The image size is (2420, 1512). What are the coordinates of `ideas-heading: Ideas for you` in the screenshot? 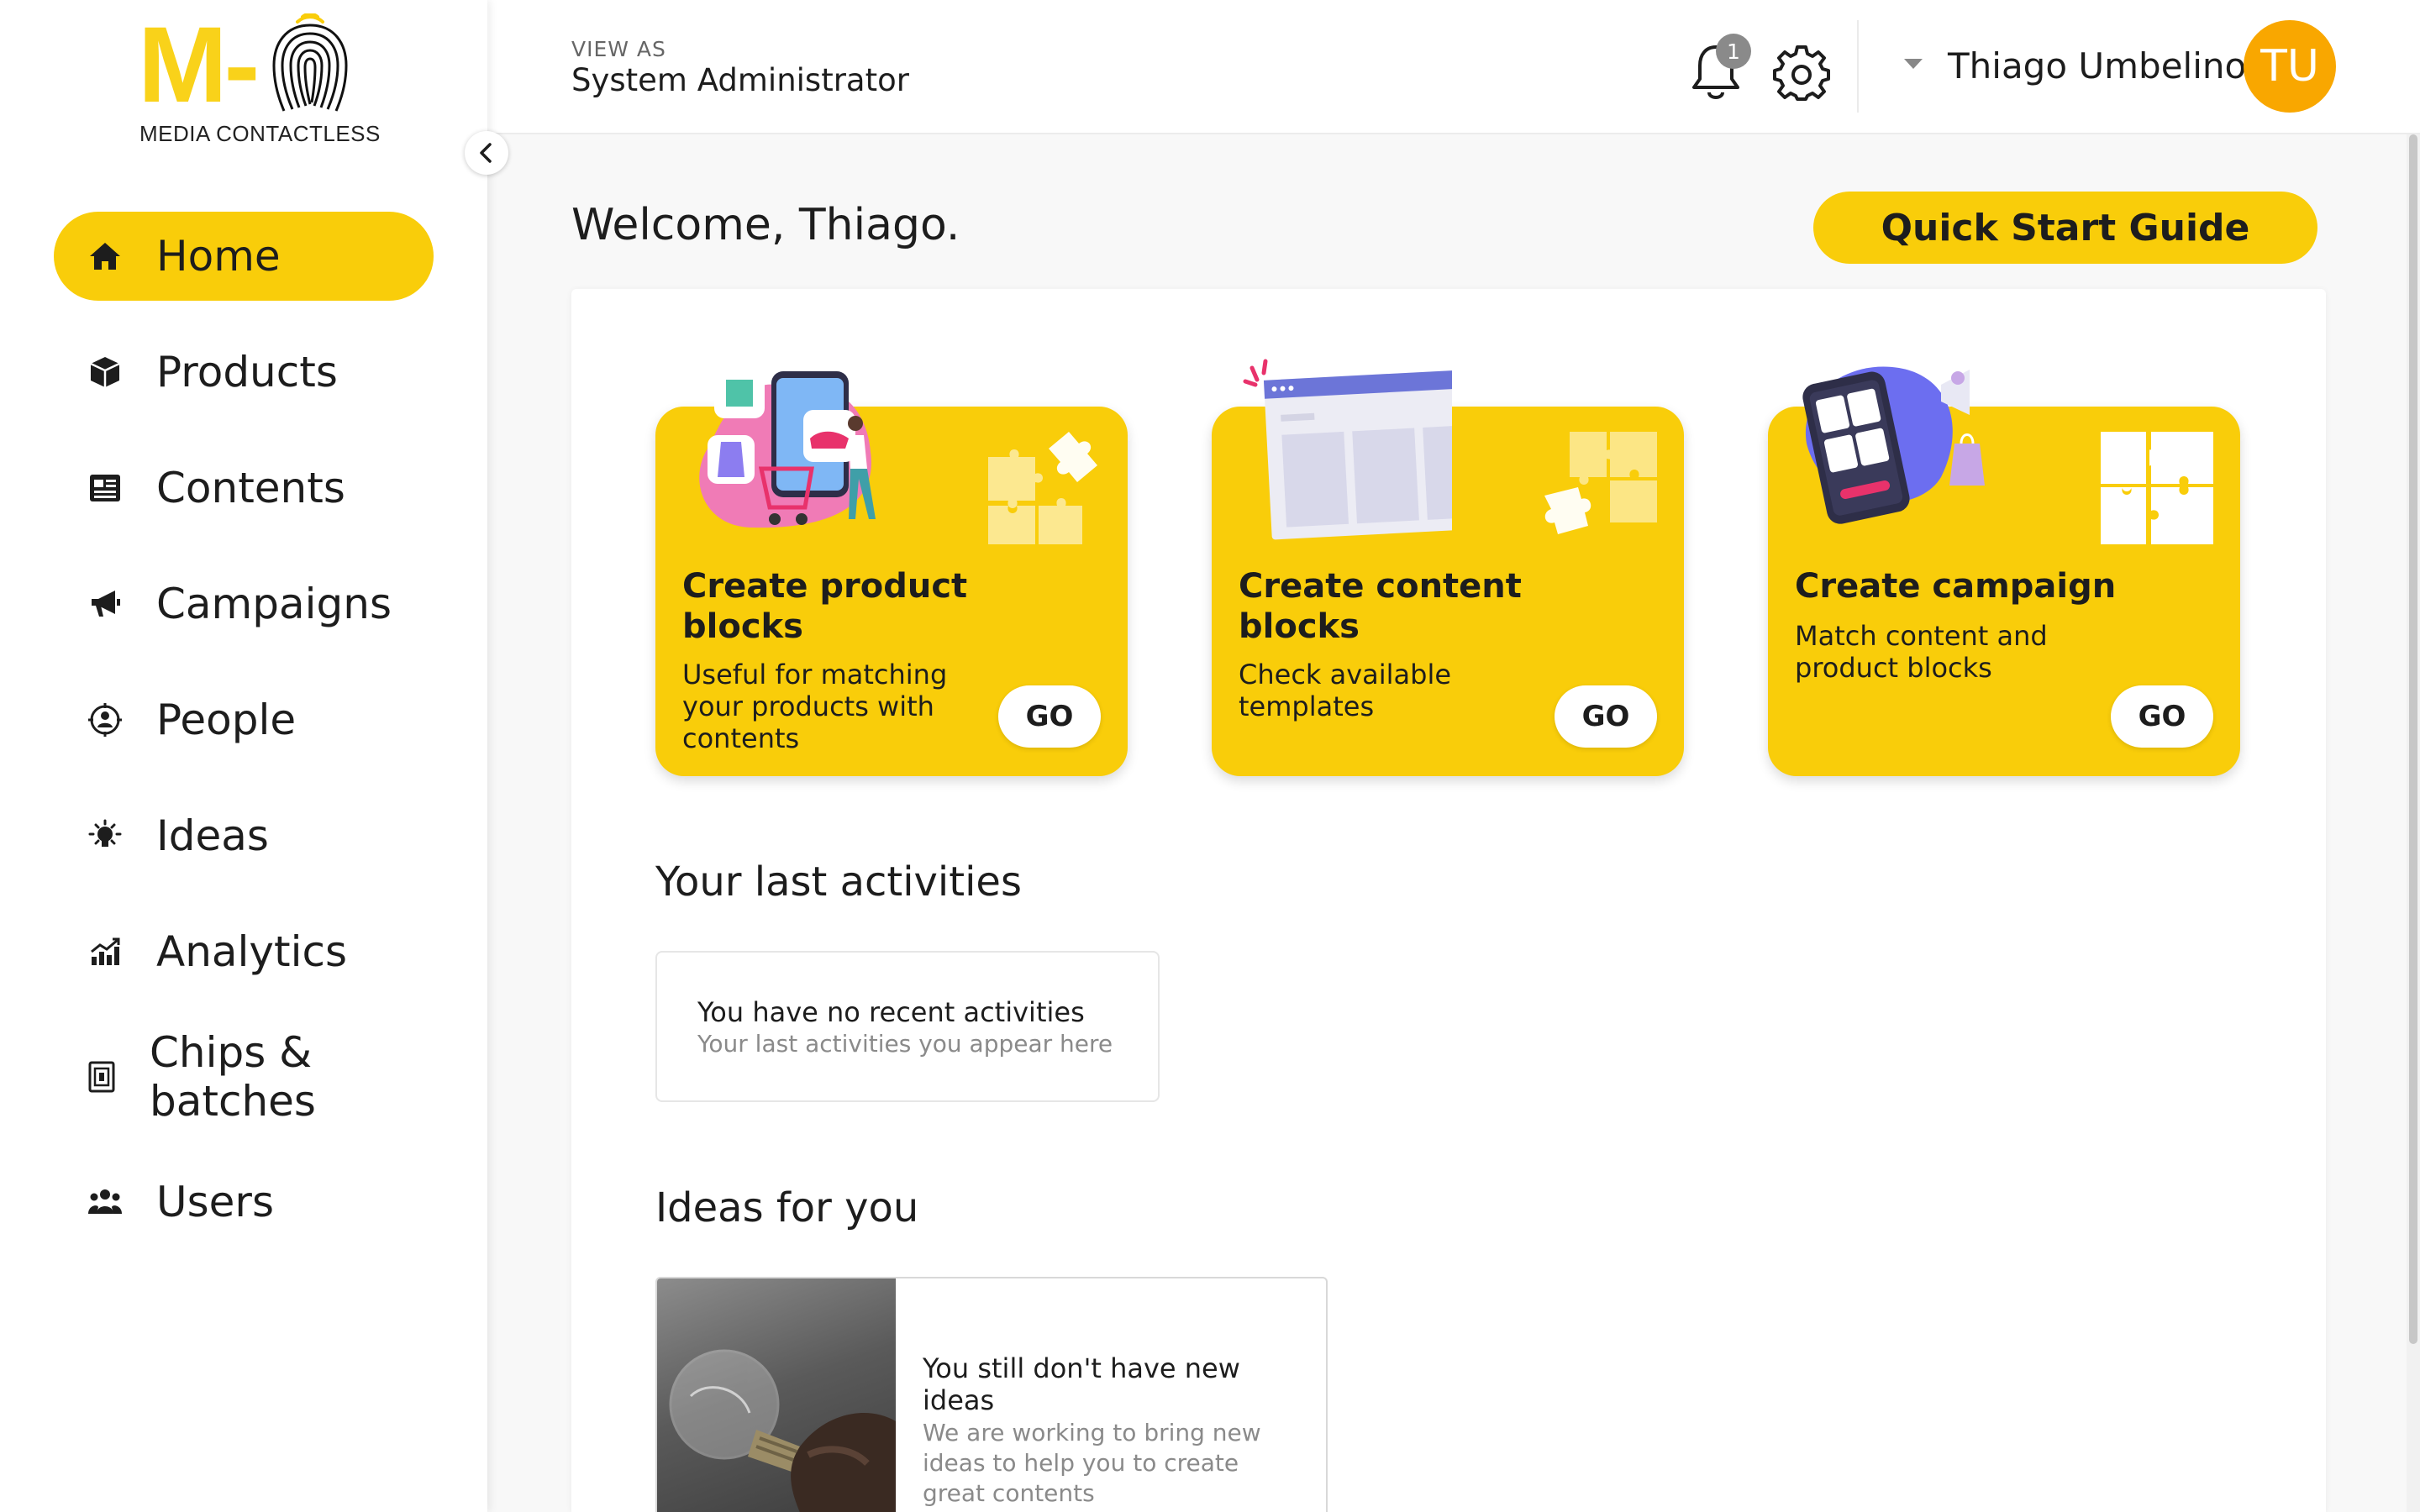 It's located at (787, 1207).